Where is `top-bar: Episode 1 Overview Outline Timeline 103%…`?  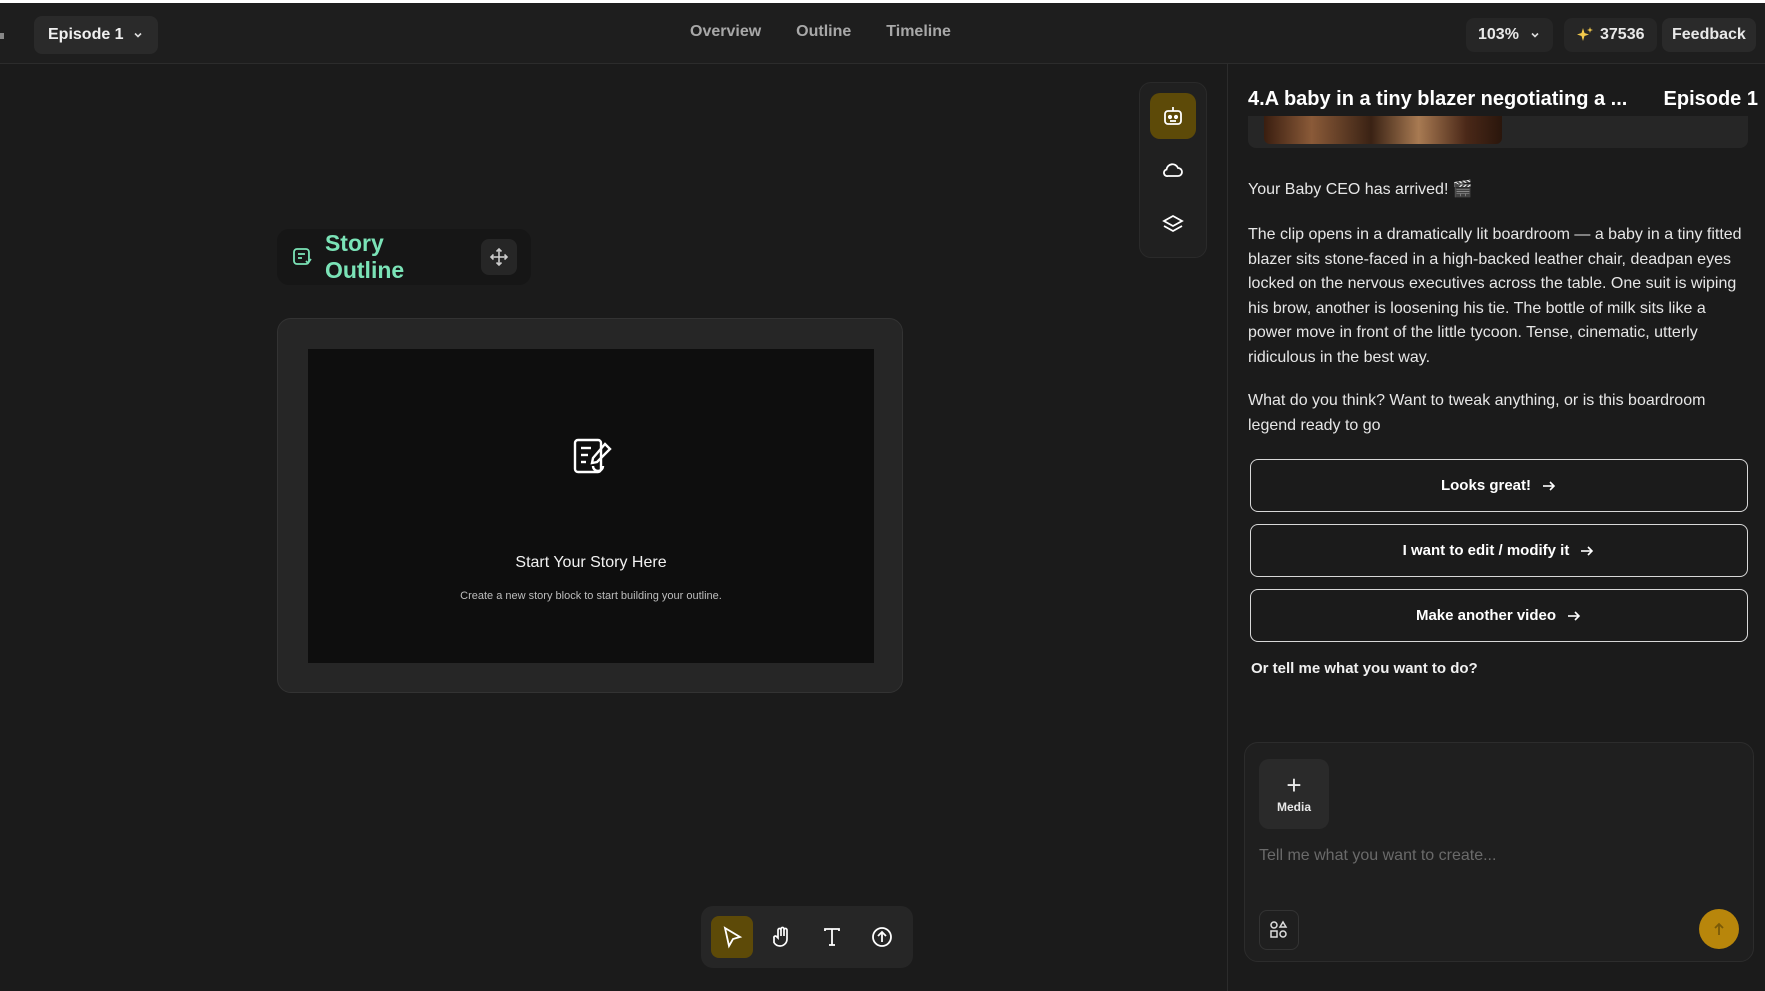 top-bar: Episode 1 Overview Outline Timeline 103%… is located at coordinates (882, 32).